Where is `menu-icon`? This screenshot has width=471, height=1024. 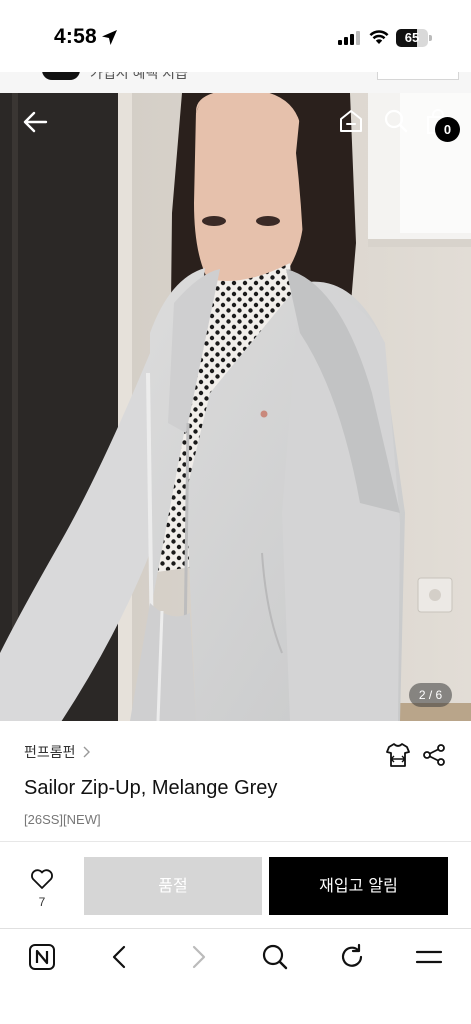
menu-icon is located at coordinates (429, 957).